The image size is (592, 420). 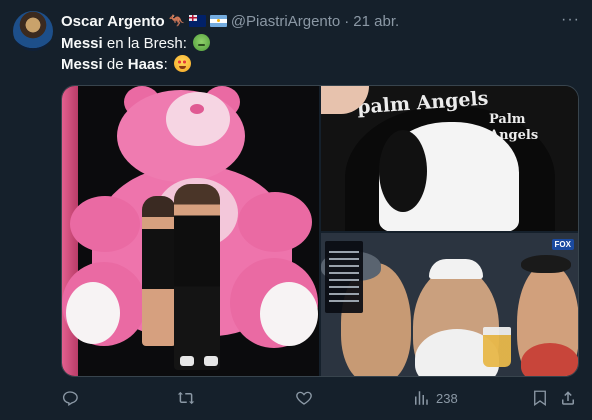 I want to click on reply-button, so click(x=70, y=398).